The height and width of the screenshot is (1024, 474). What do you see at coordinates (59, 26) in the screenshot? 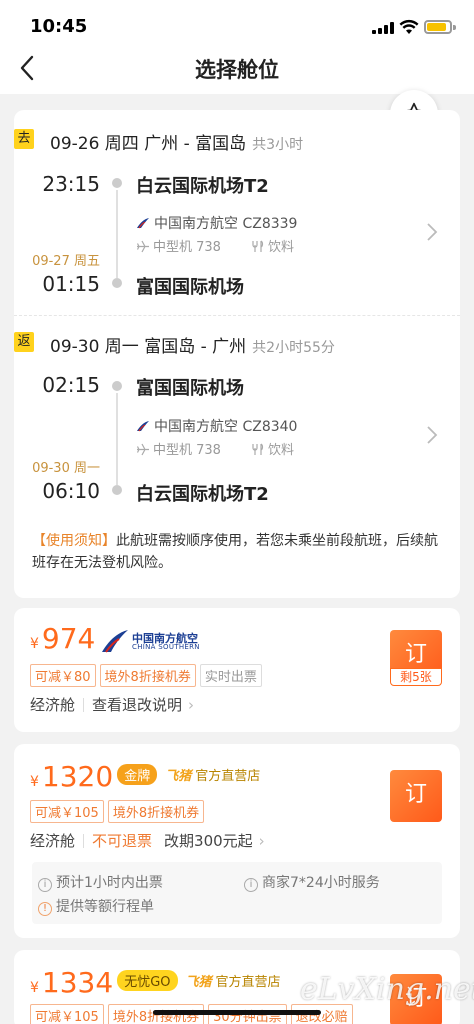
I see `status-time: 10:45` at bounding box center [59, 26].